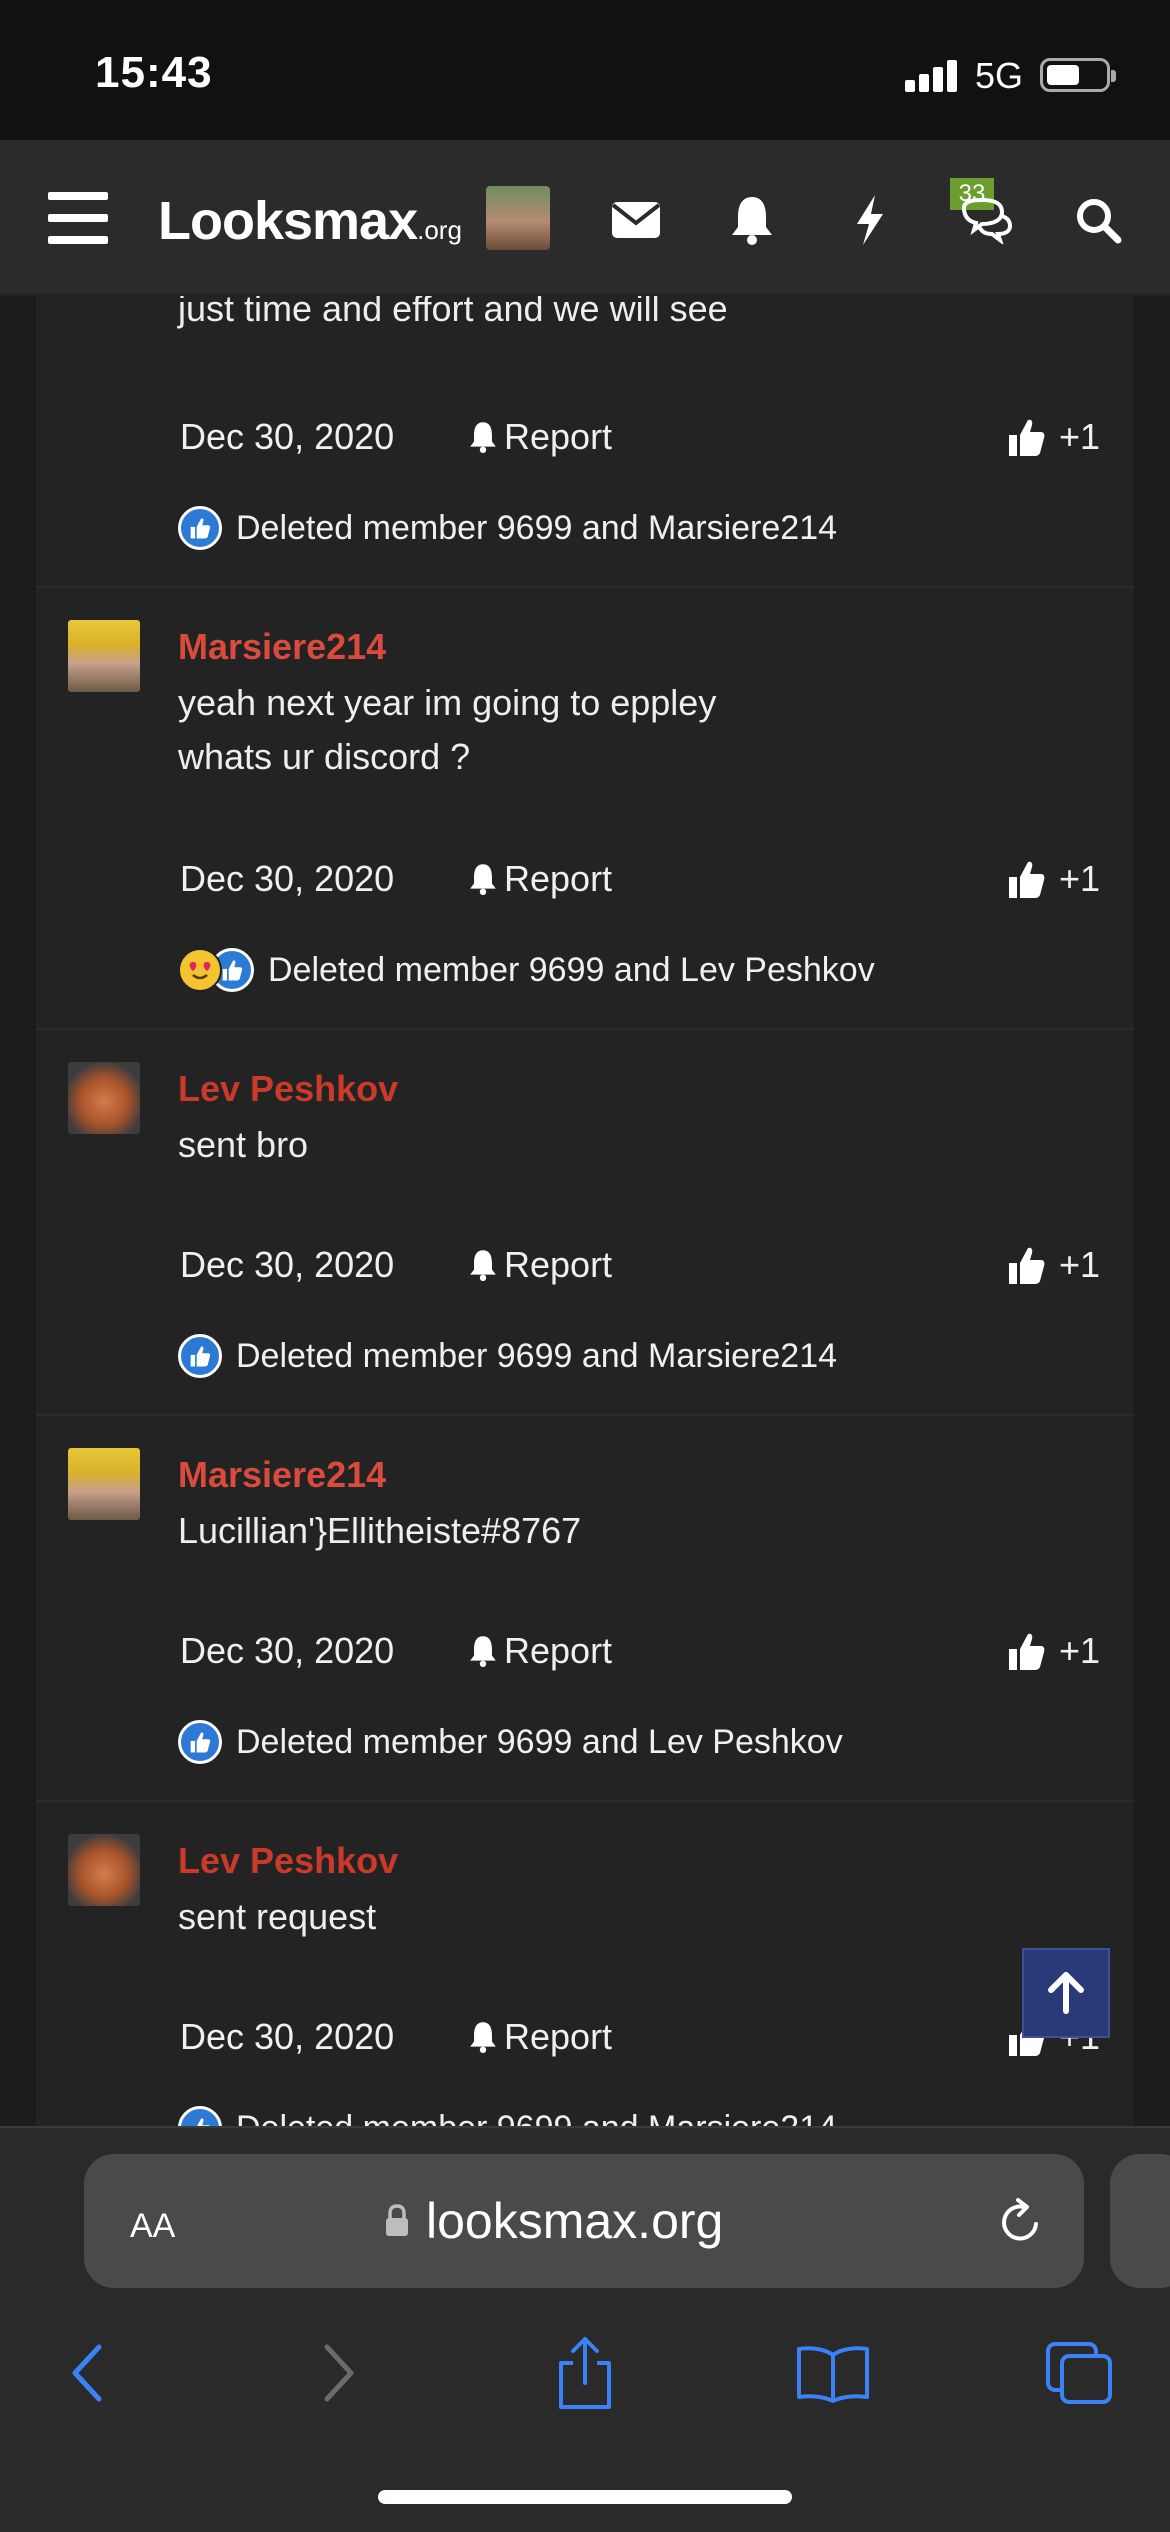  I want to click on reload-icon, so click(1020, 2223).